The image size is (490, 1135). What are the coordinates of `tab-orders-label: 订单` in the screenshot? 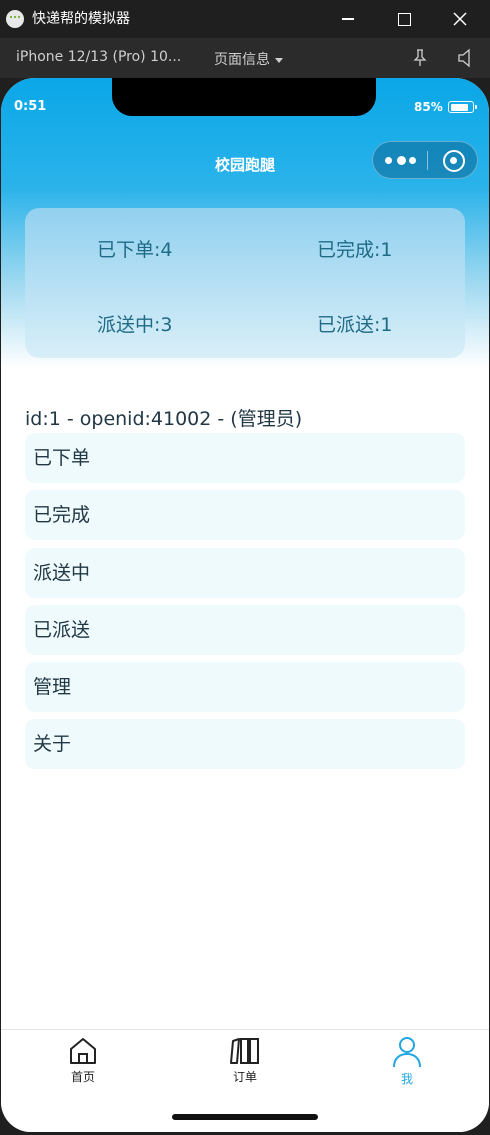 It's located at (244, 1077).